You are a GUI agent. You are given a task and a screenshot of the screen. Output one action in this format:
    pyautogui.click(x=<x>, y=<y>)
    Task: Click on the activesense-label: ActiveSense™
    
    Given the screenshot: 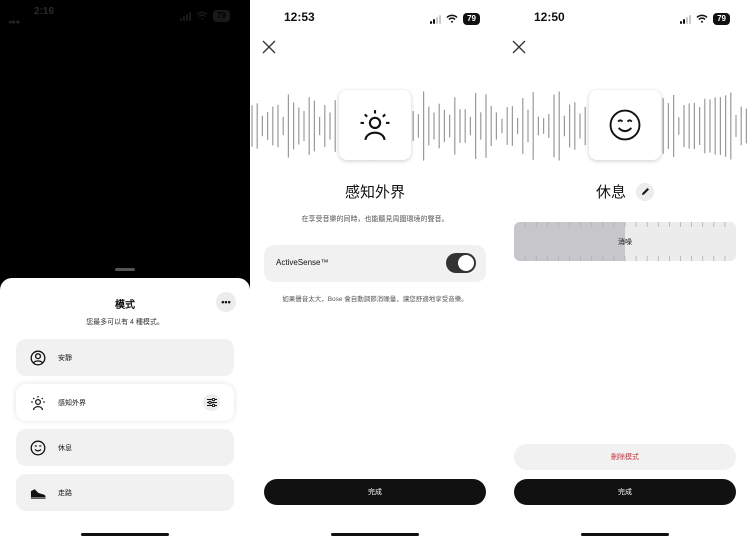 What is the action you would take?
    pyautogui.click(x=302, y=262)
    